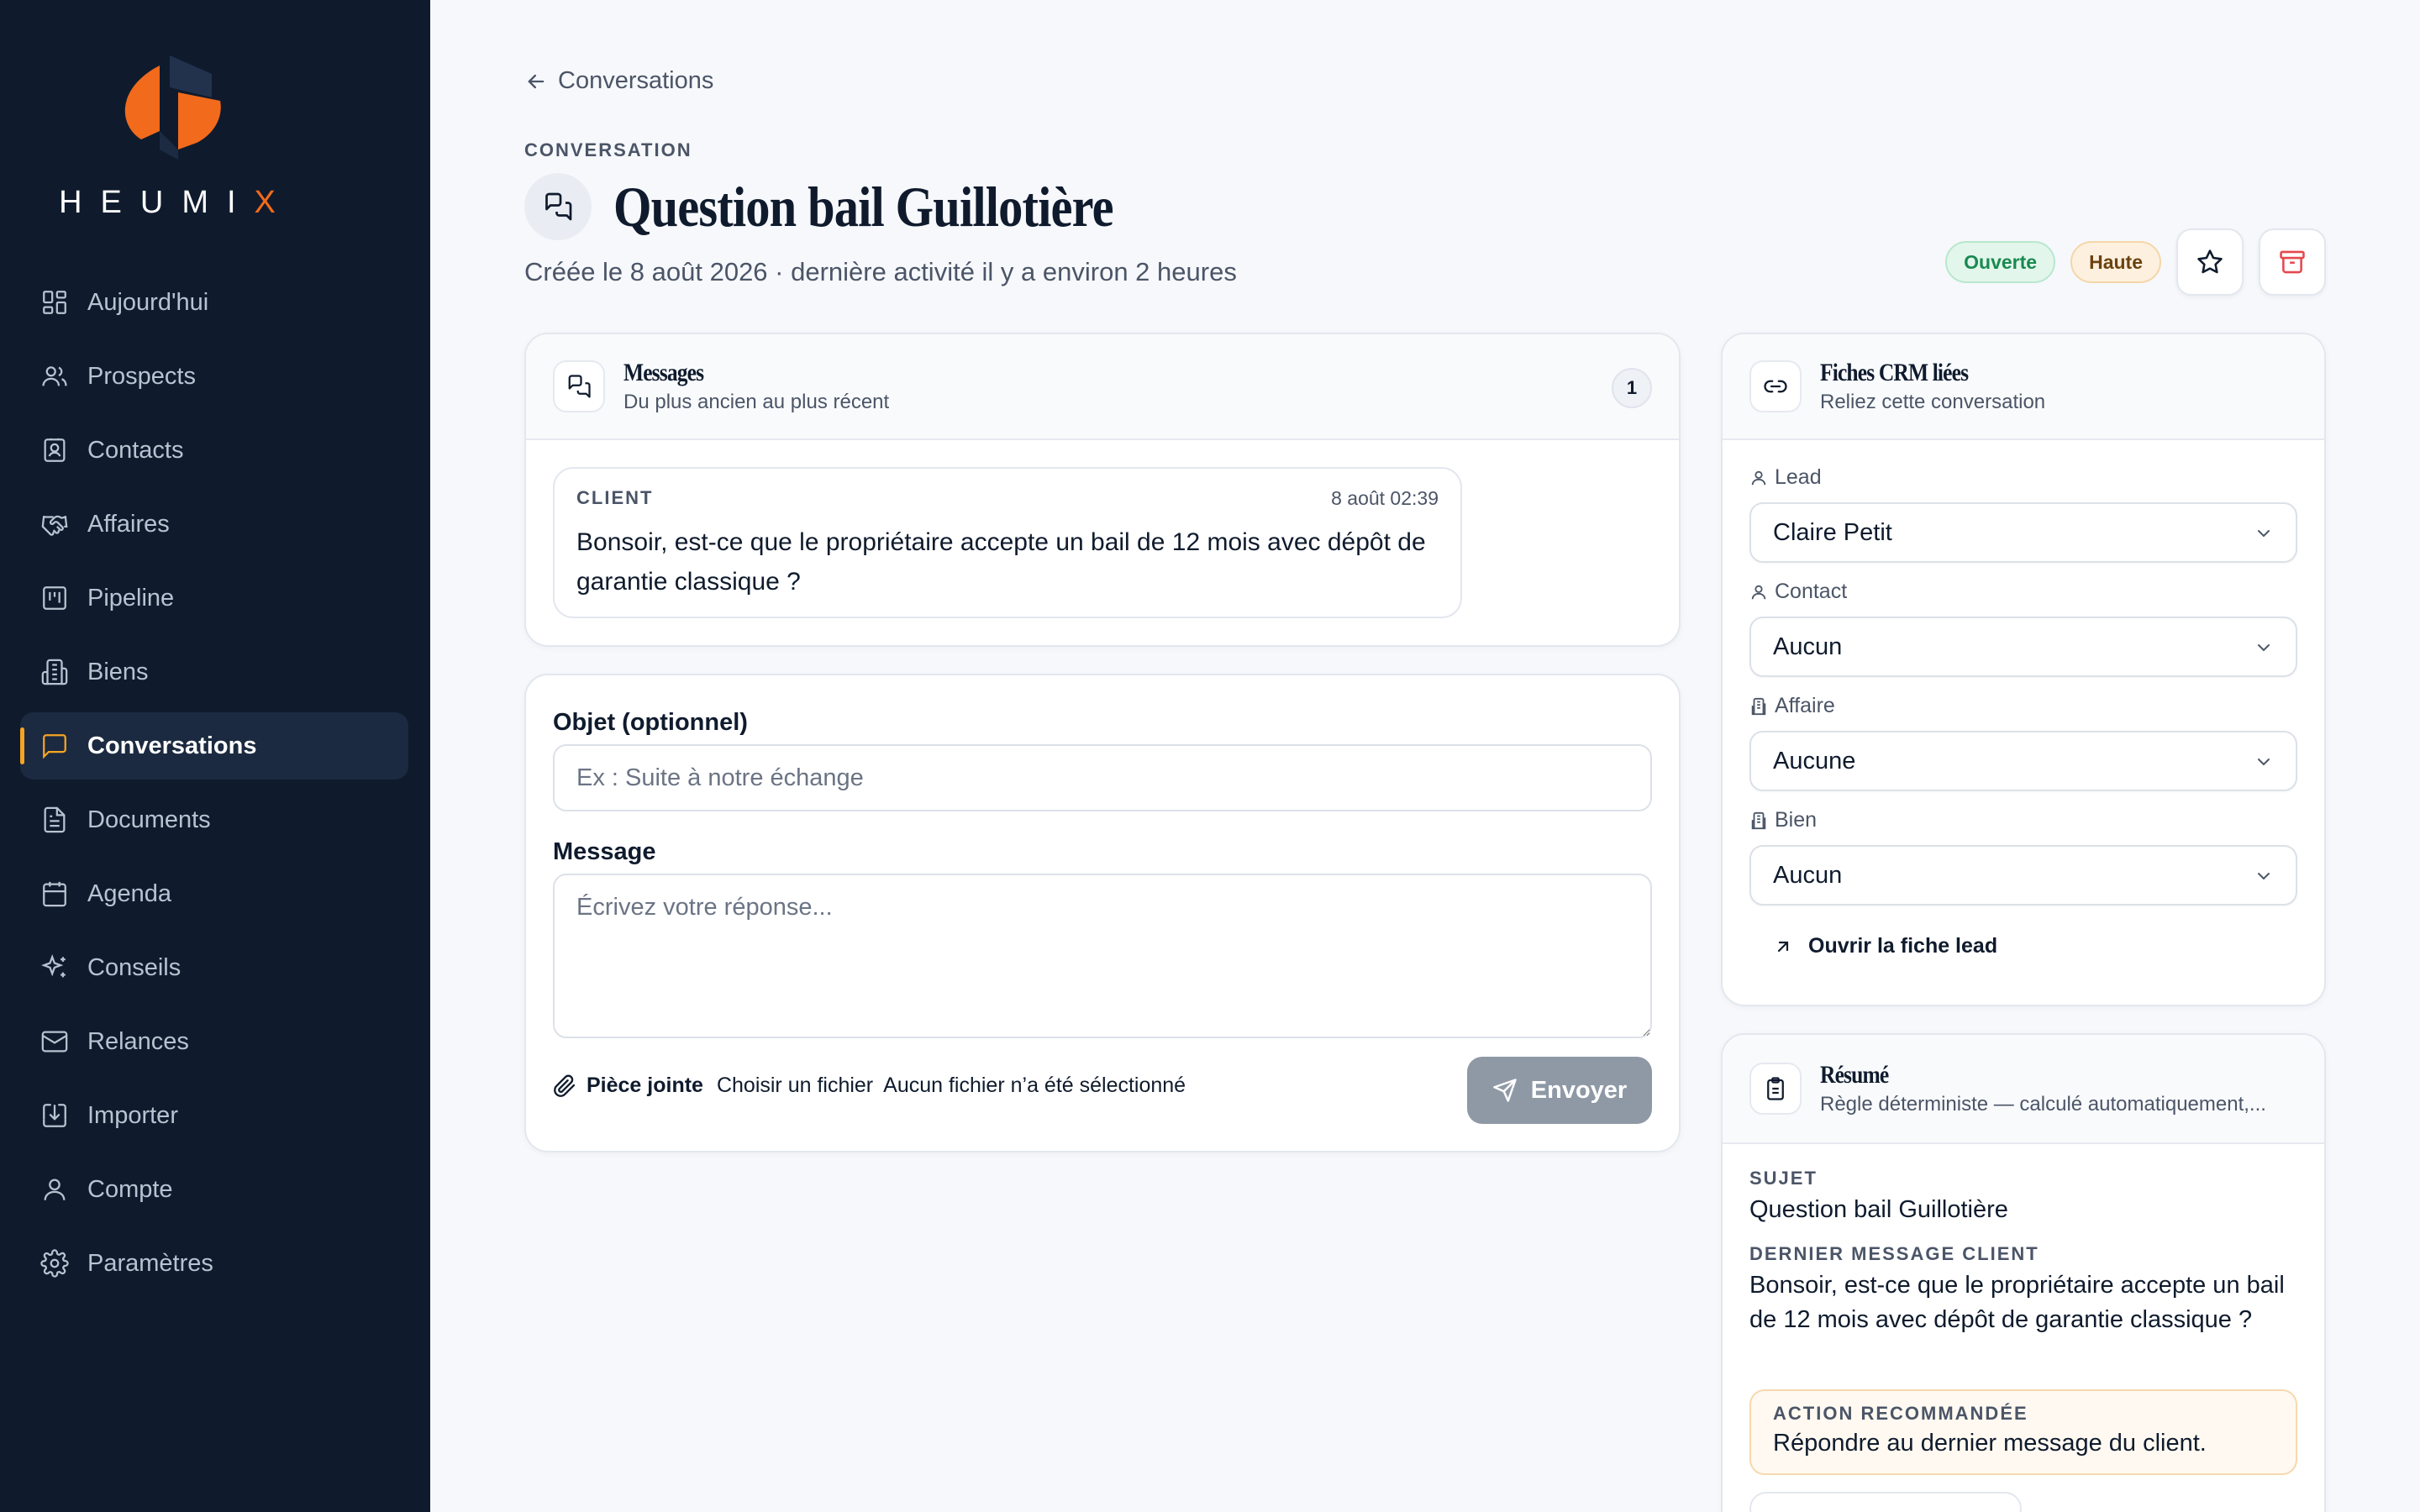 This screenshot has height=1512, width=2420. I want to click on send-button-label: Envoyer, so click(1579, 1090).